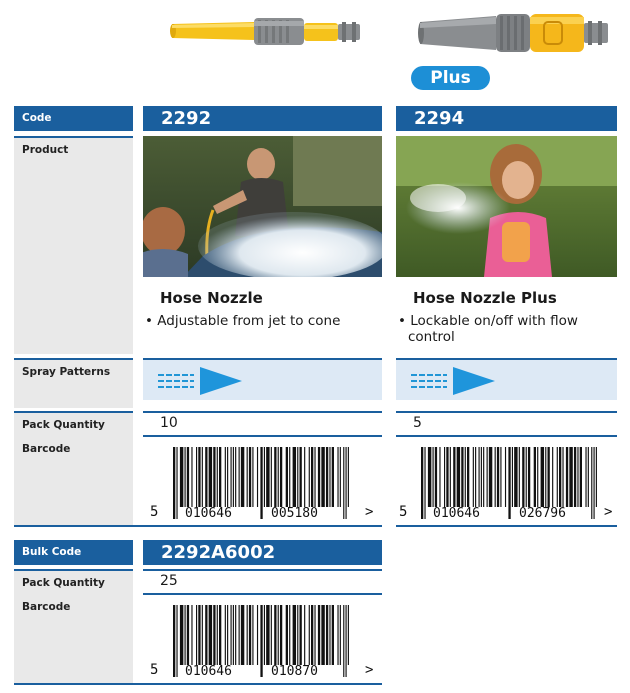  I want to click on feature-text: Adjustable from jet to cone, so click(249, 321).